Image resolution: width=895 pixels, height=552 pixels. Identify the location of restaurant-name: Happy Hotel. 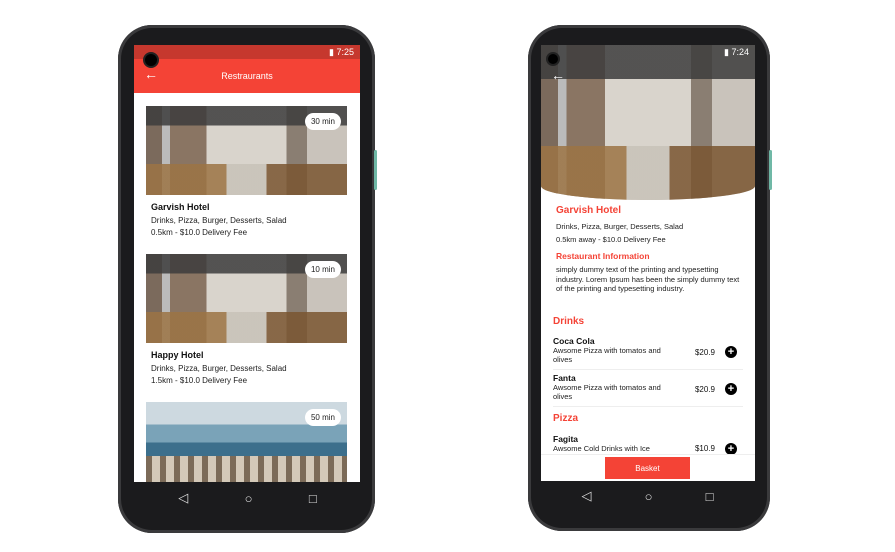
(177, 355).